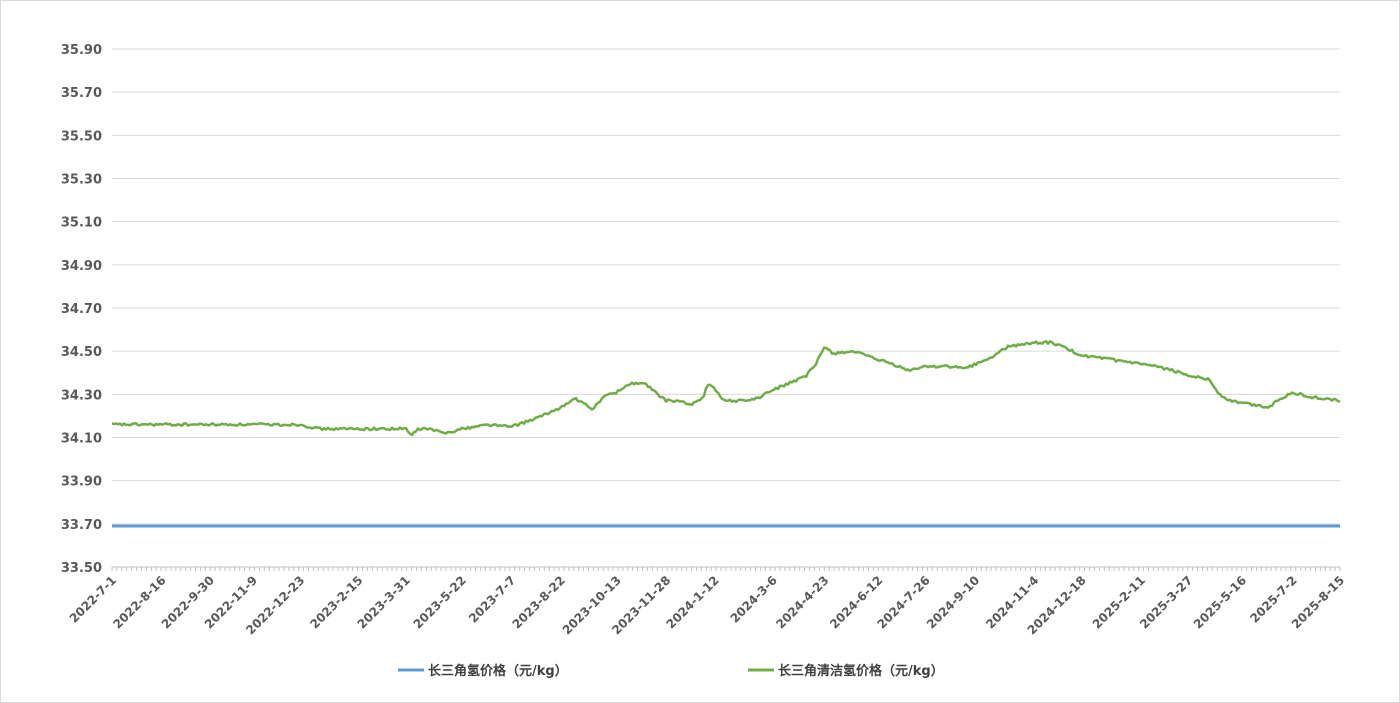  Describe the element at coordinates (81, 266) in the screenshot. I see `y-tick-label: 34.90` at that location.